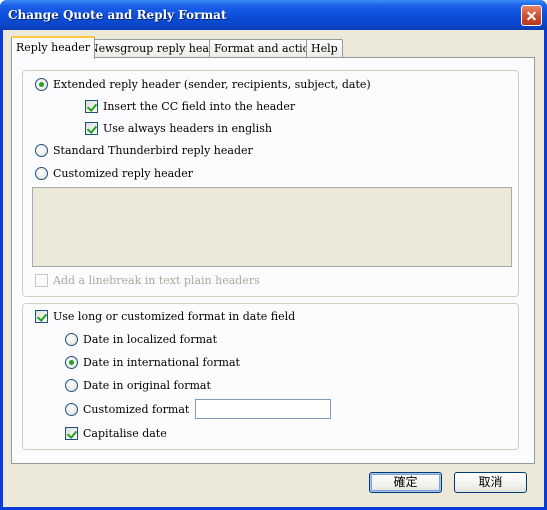 The image size is (547, 510). What do you see at coordinates (273, 15) in the screenshot?
I see `title-bar: Change Quote and Reply Format` at bounding box center [273, 15].